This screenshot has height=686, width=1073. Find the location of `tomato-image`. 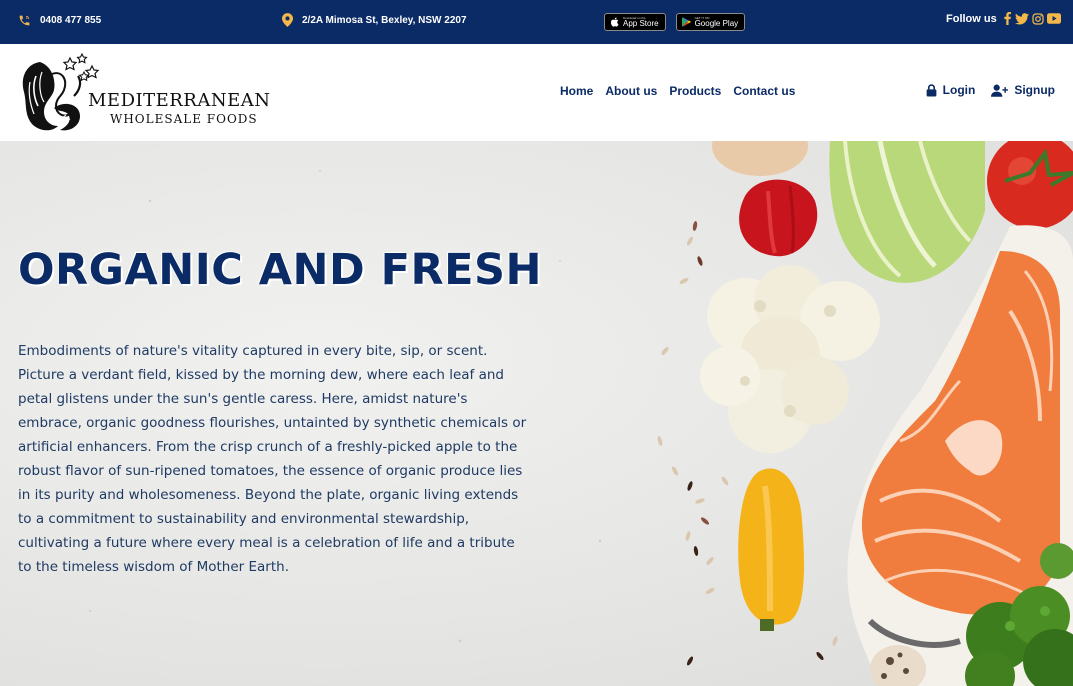

tomato-image is located at coordinates (1030, 185).